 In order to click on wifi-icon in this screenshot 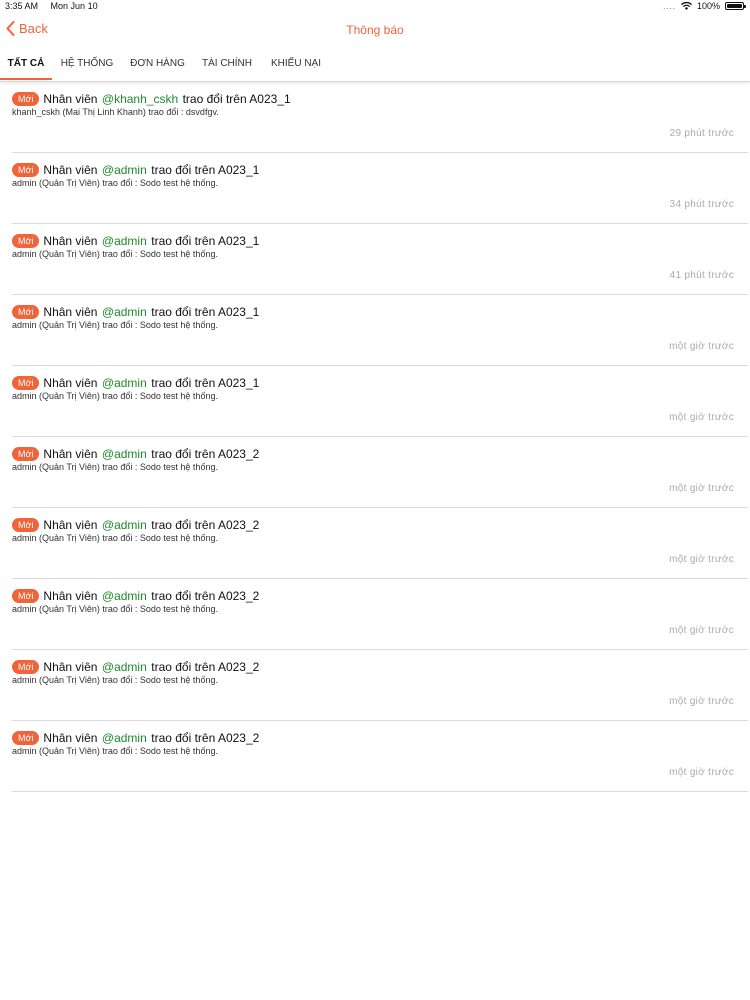, I will do `click(686, 6)`.